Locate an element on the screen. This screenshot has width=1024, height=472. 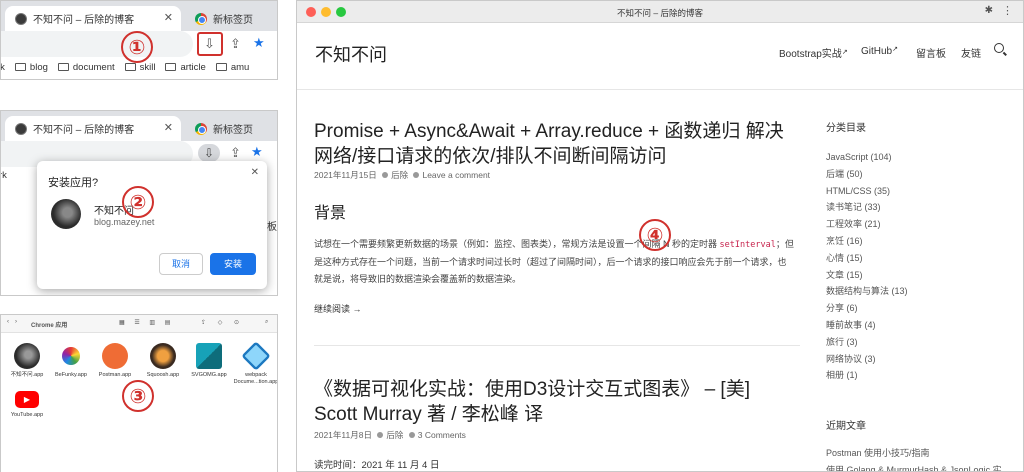
app-item-squoosh: Squoosh.app is located at coordinates (163, 361).